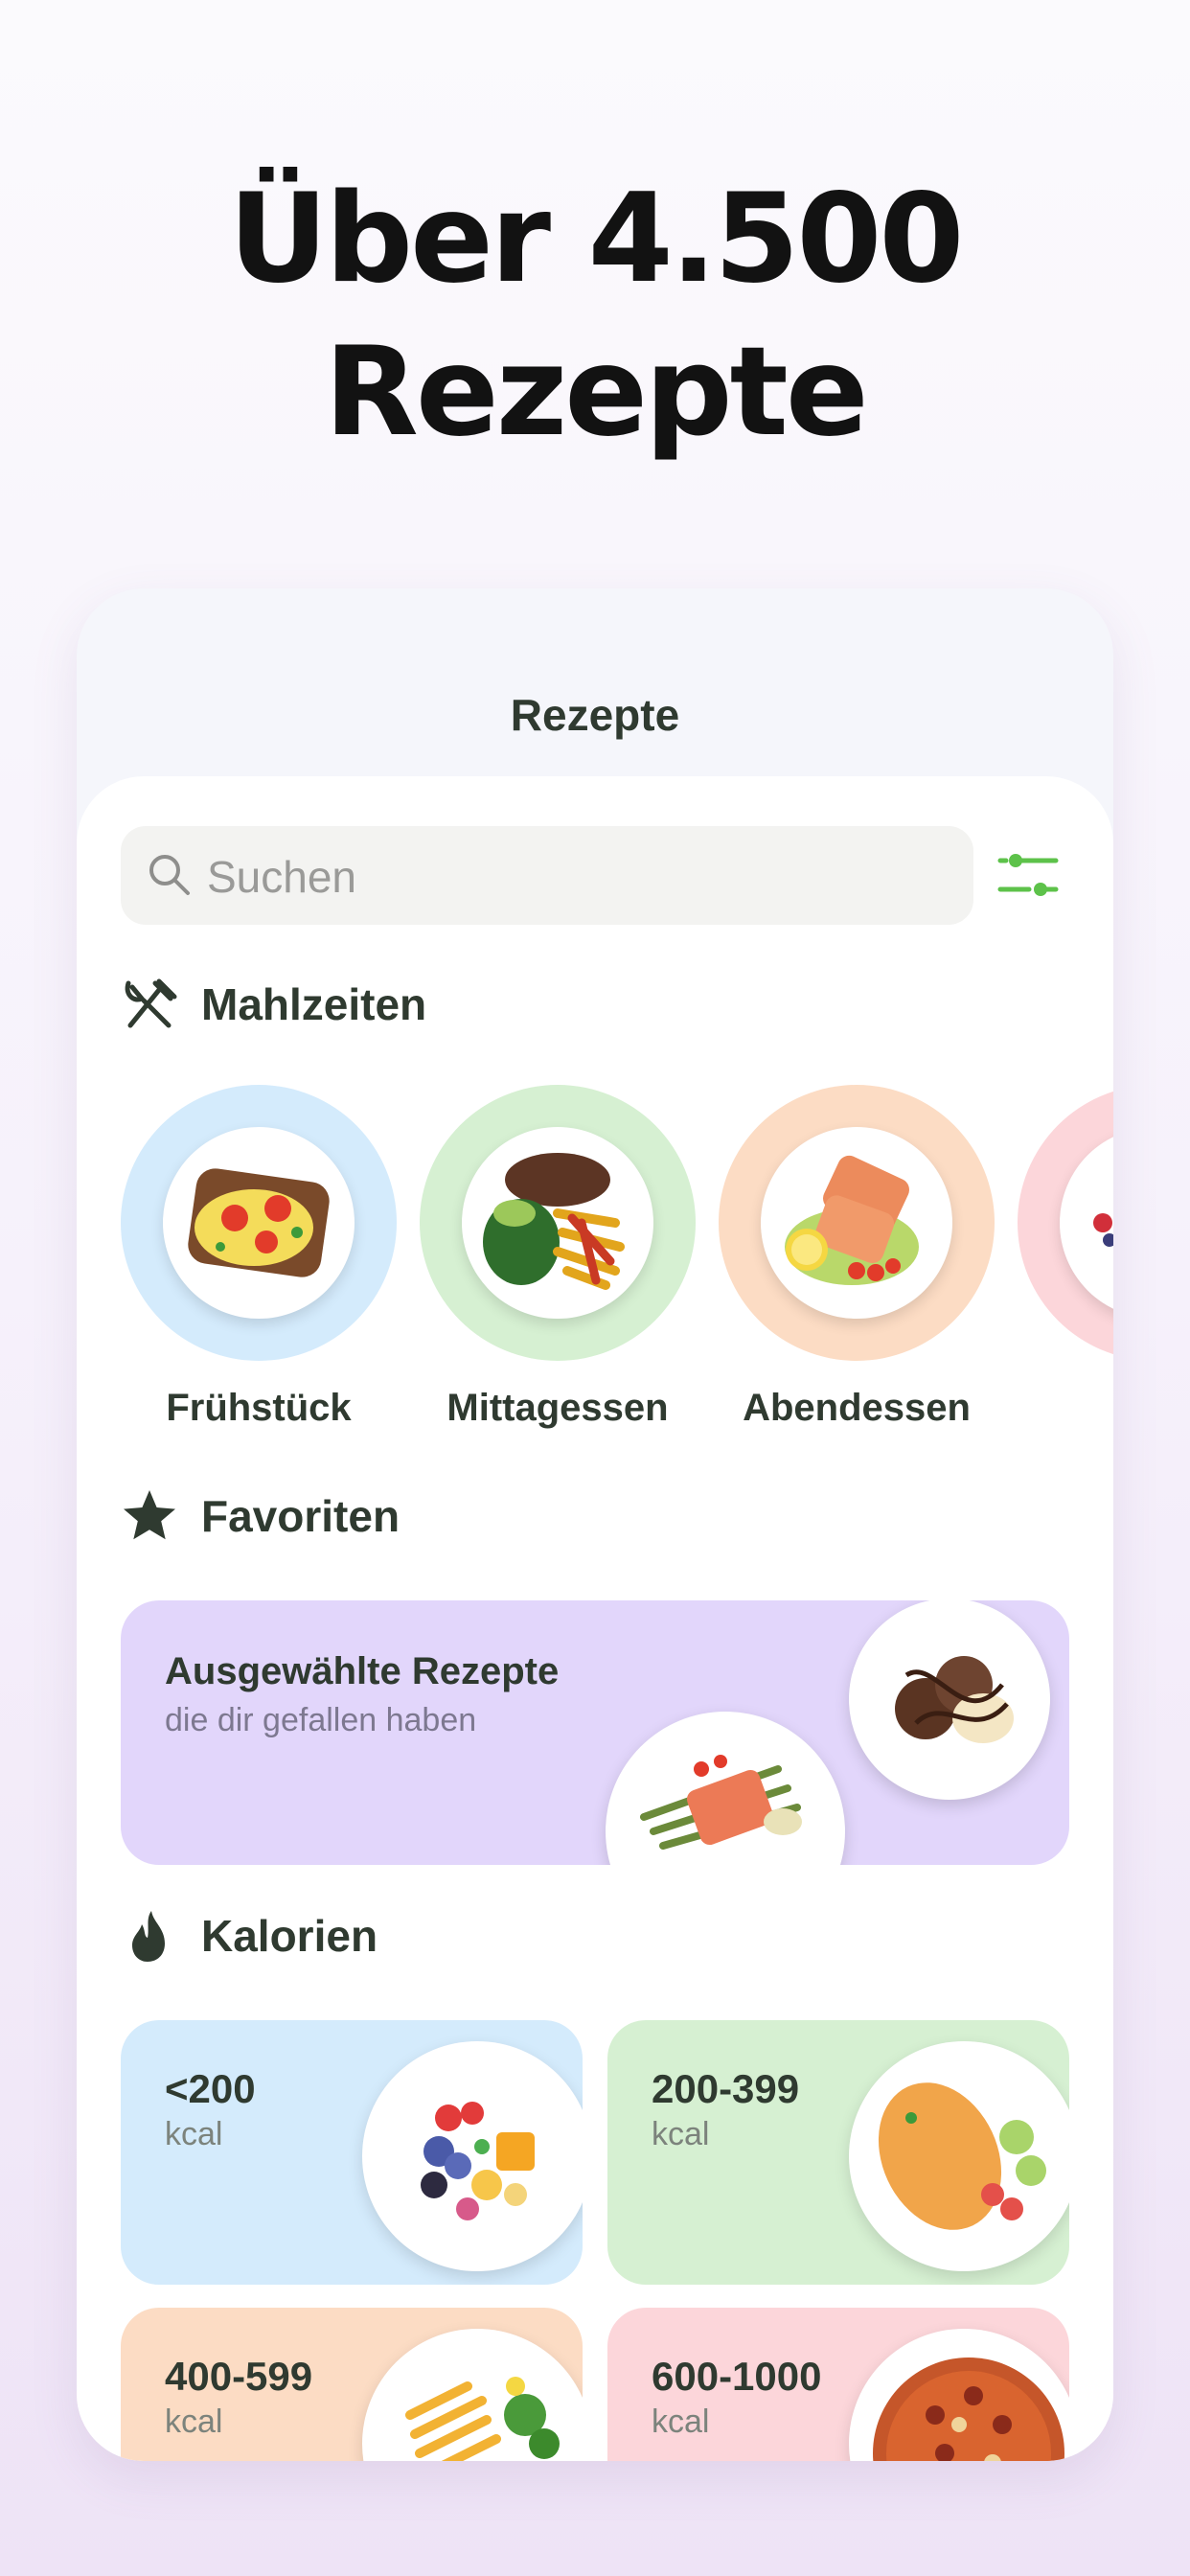  I want to click on dinner-plate-image, so click(857, 1223).